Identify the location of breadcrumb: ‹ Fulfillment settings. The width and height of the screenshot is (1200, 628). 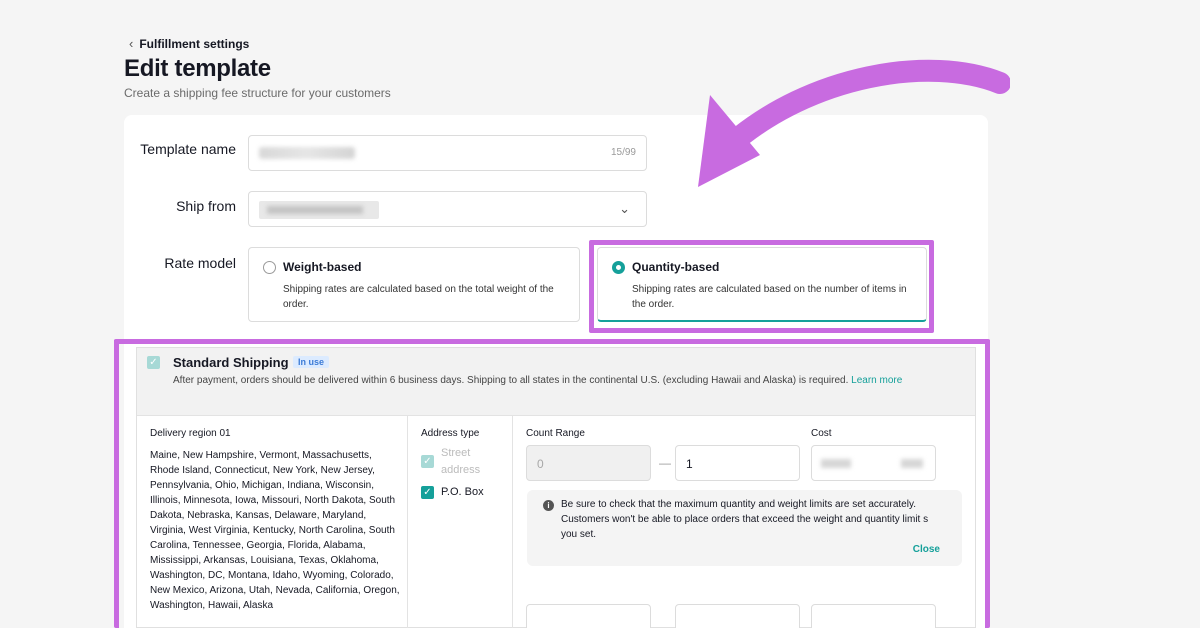
(189, 43).